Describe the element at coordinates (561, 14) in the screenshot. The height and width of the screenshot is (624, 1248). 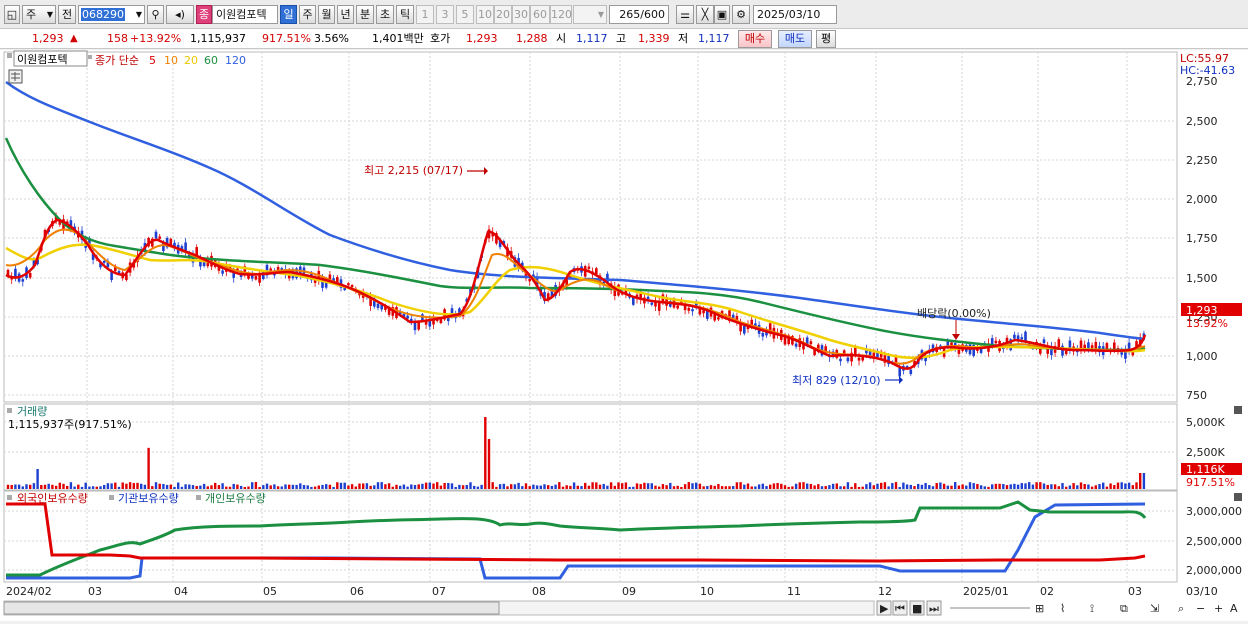
I see `num-120-button: 120` at that location.